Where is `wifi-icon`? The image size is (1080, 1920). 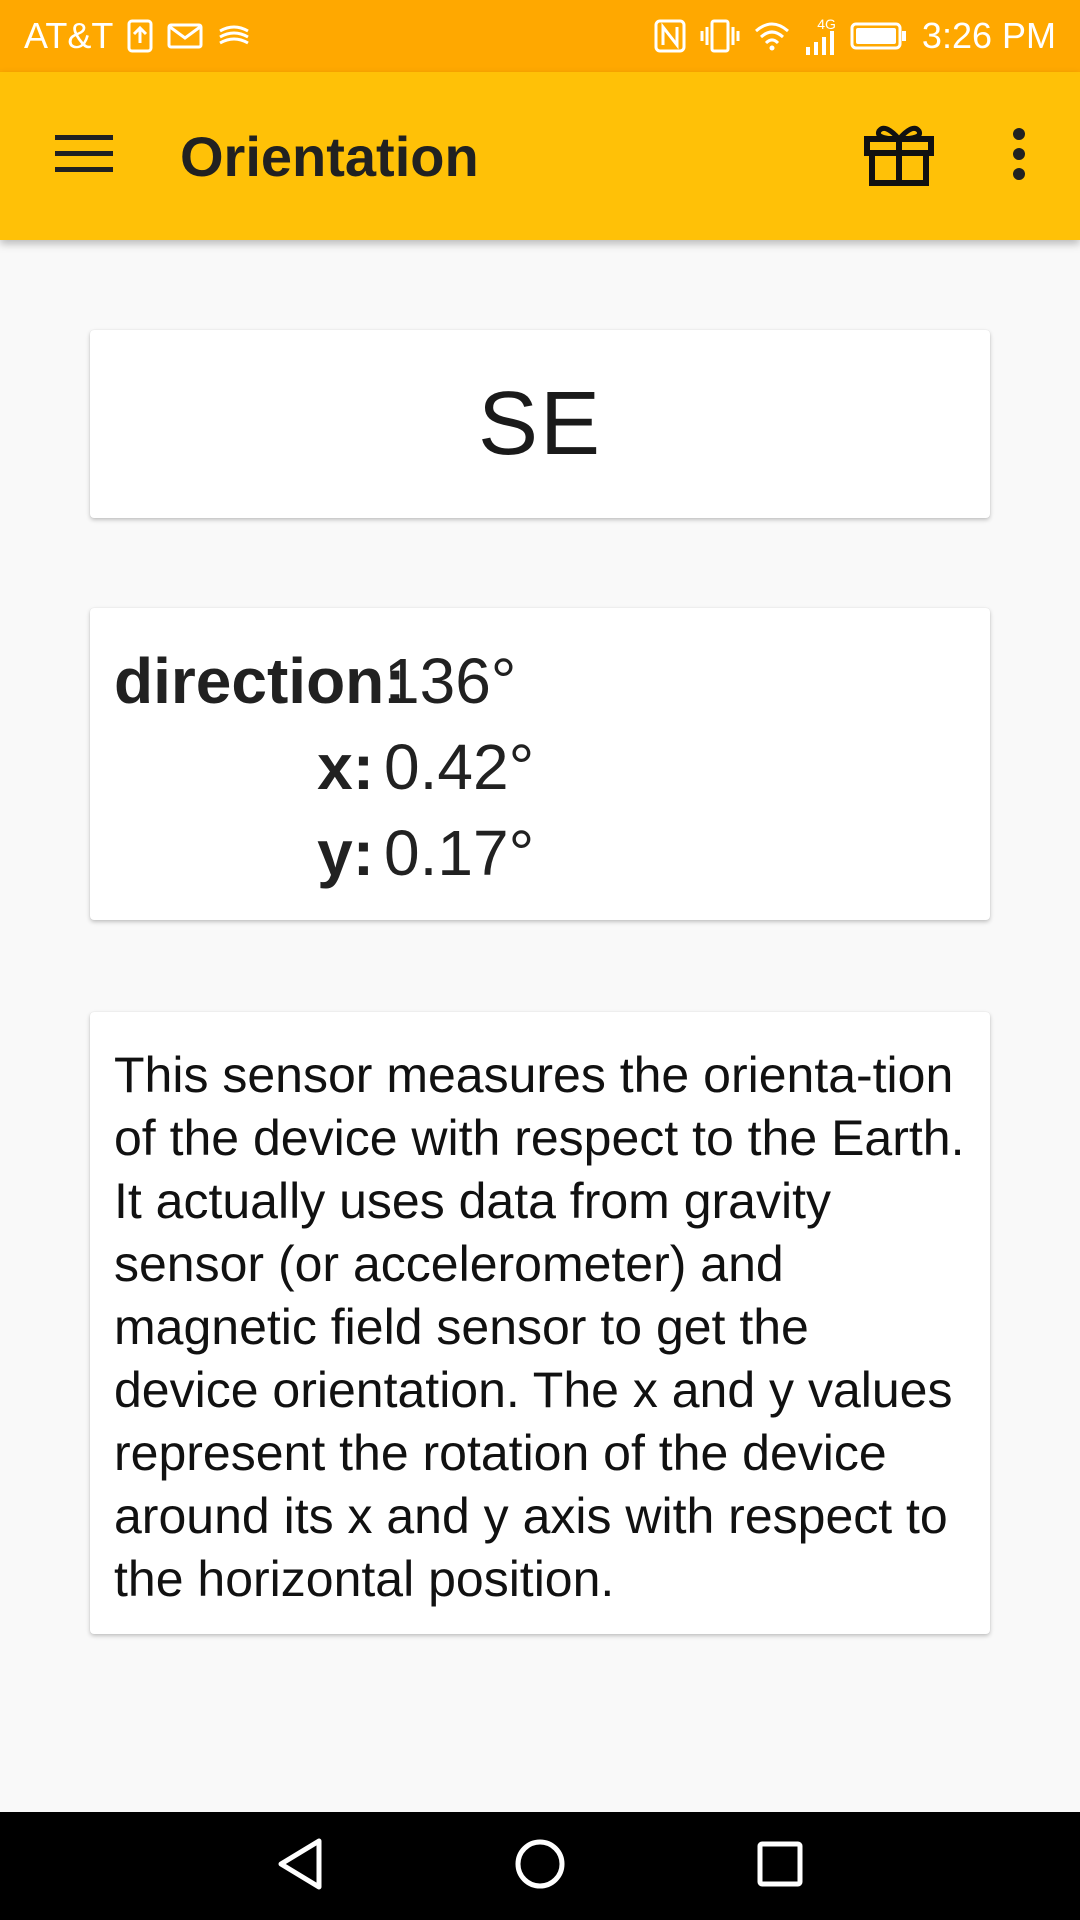
wifi-icon is located at coordinates (772, 36).